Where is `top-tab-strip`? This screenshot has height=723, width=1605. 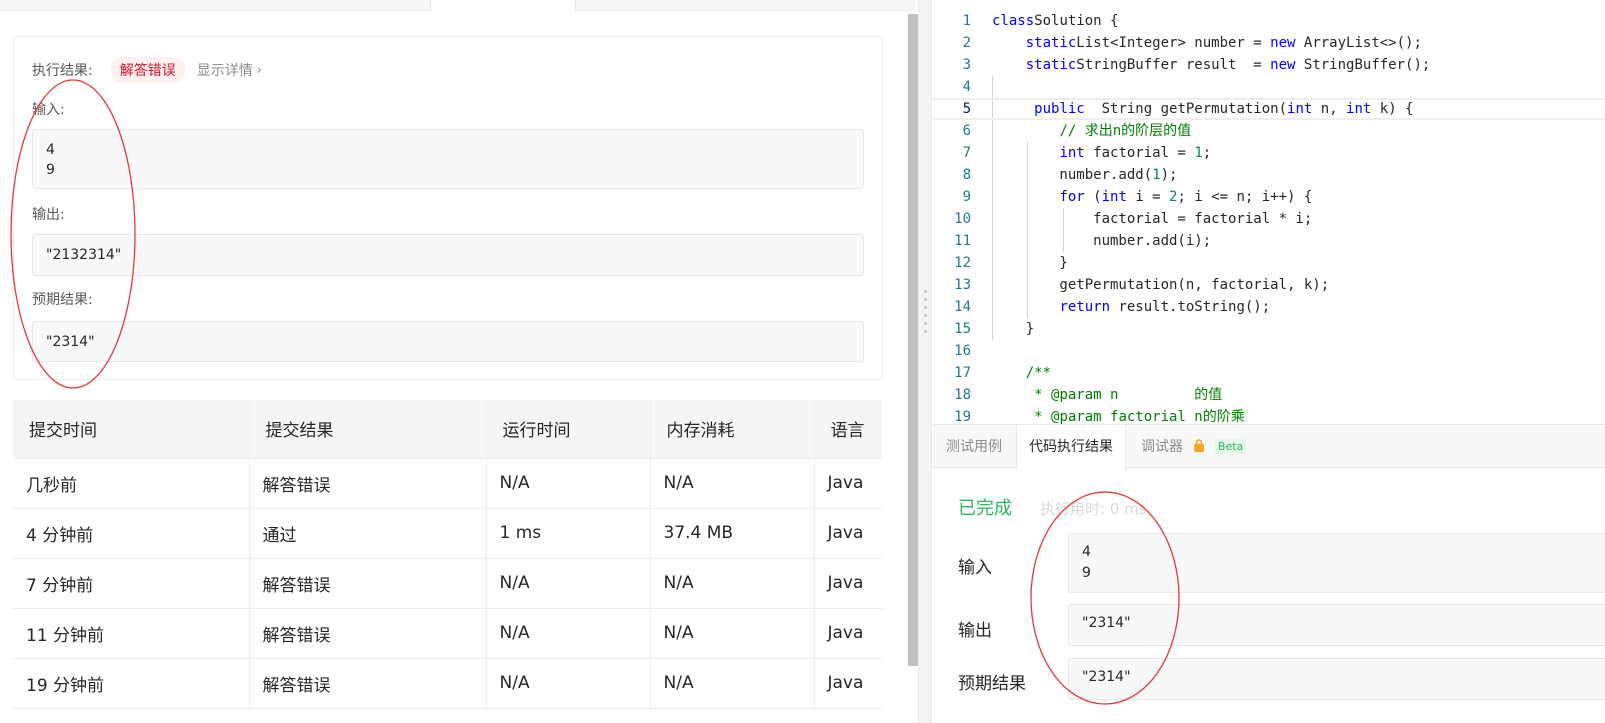 top-tab-strip is located at coordinates (457, 6).